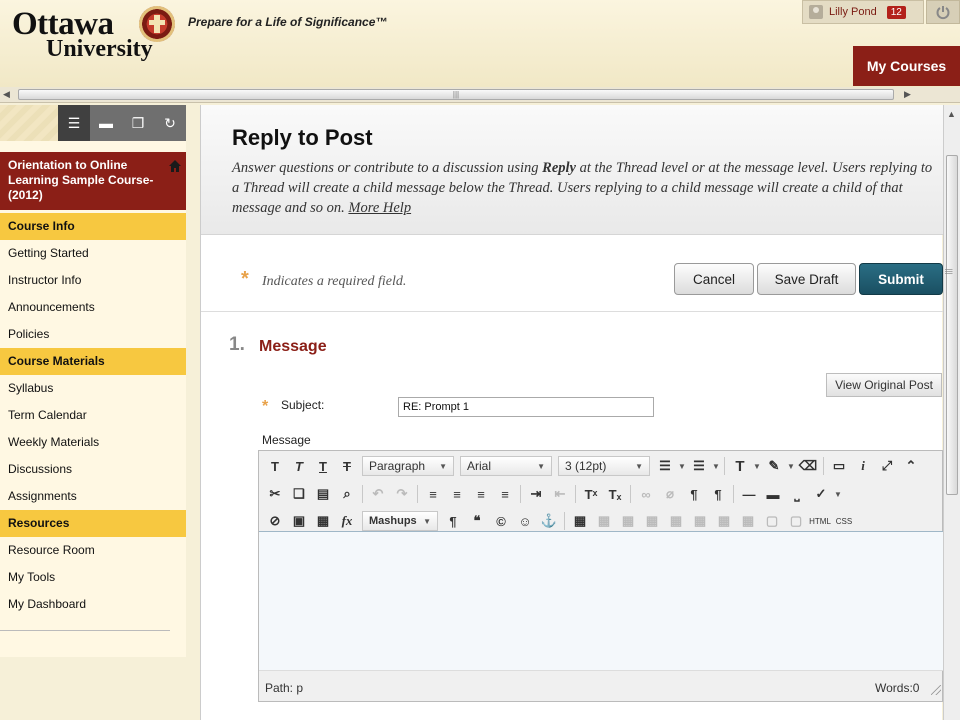 The image size is (960, 720). I want to click on window-icon: ❐, so click(138, 123).